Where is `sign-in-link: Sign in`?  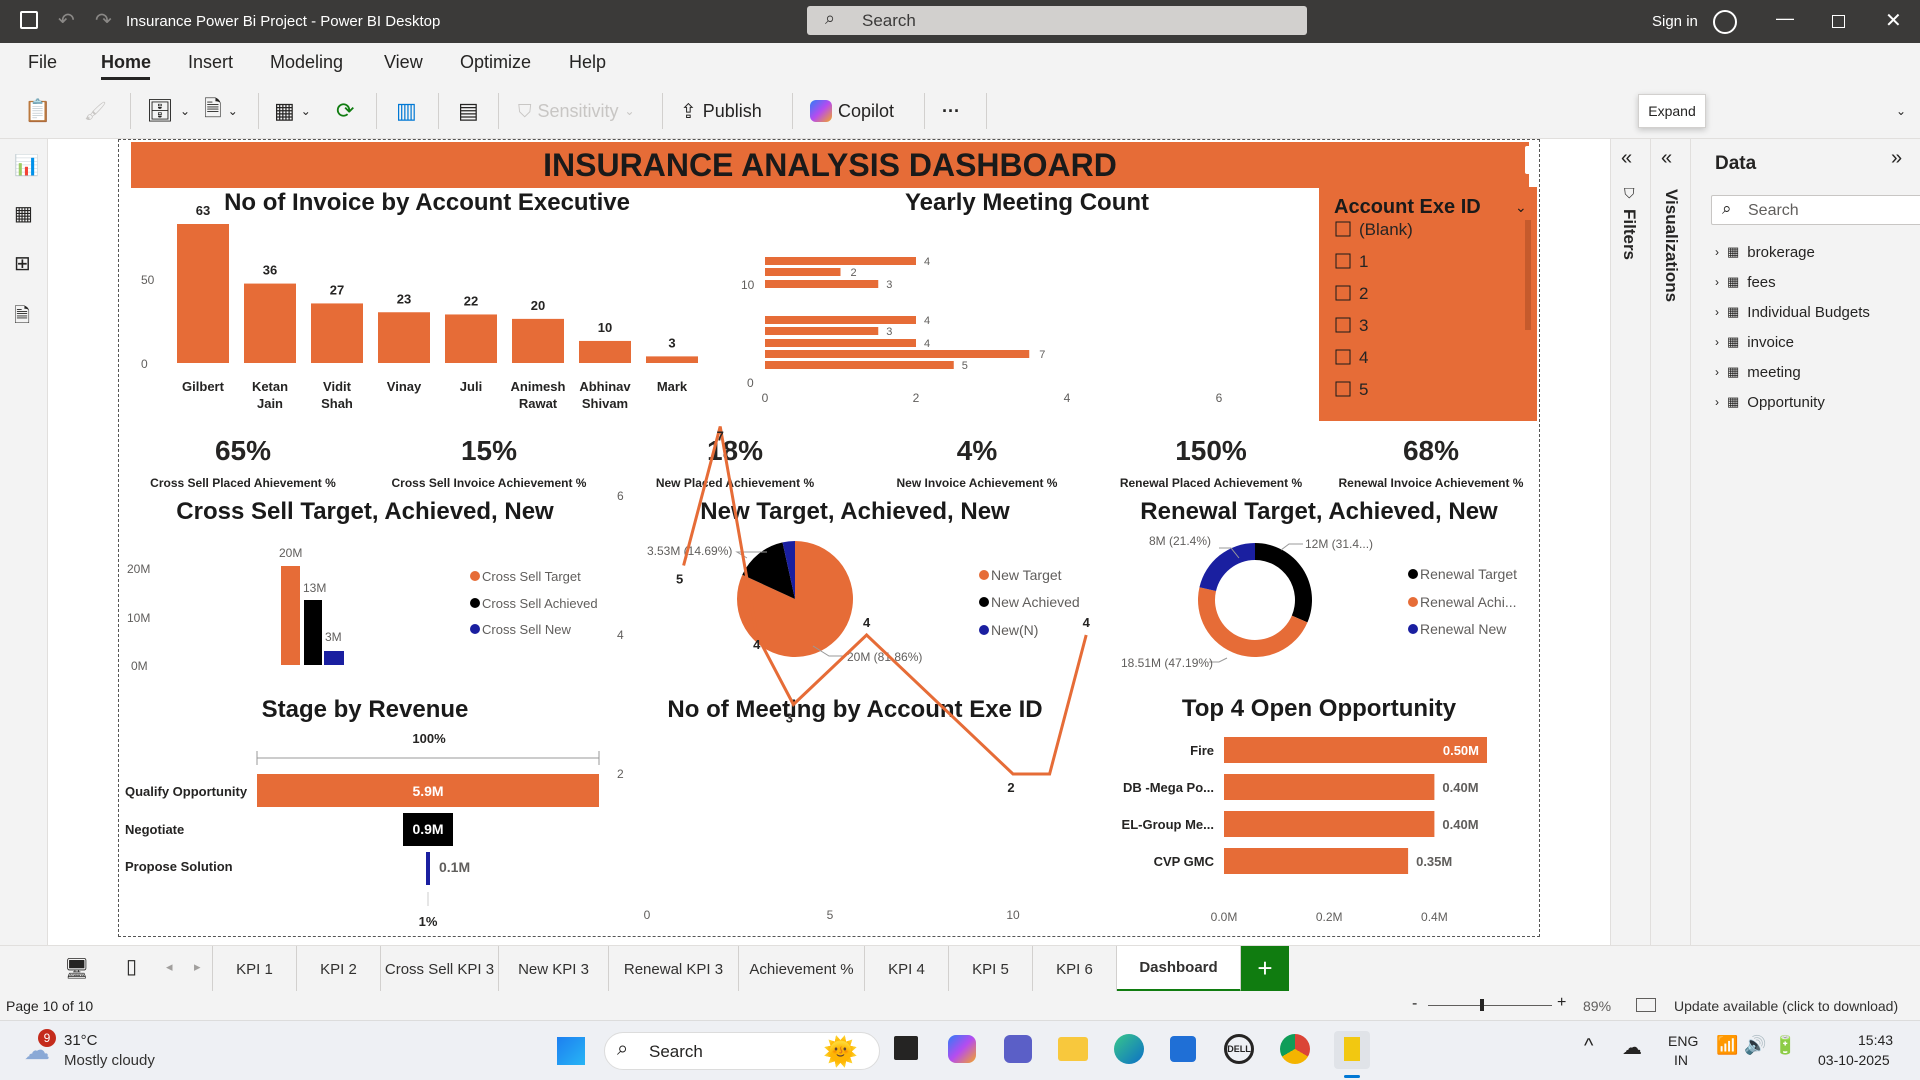 sign-in-link: Sign in is located at coordinates (1675, 21).